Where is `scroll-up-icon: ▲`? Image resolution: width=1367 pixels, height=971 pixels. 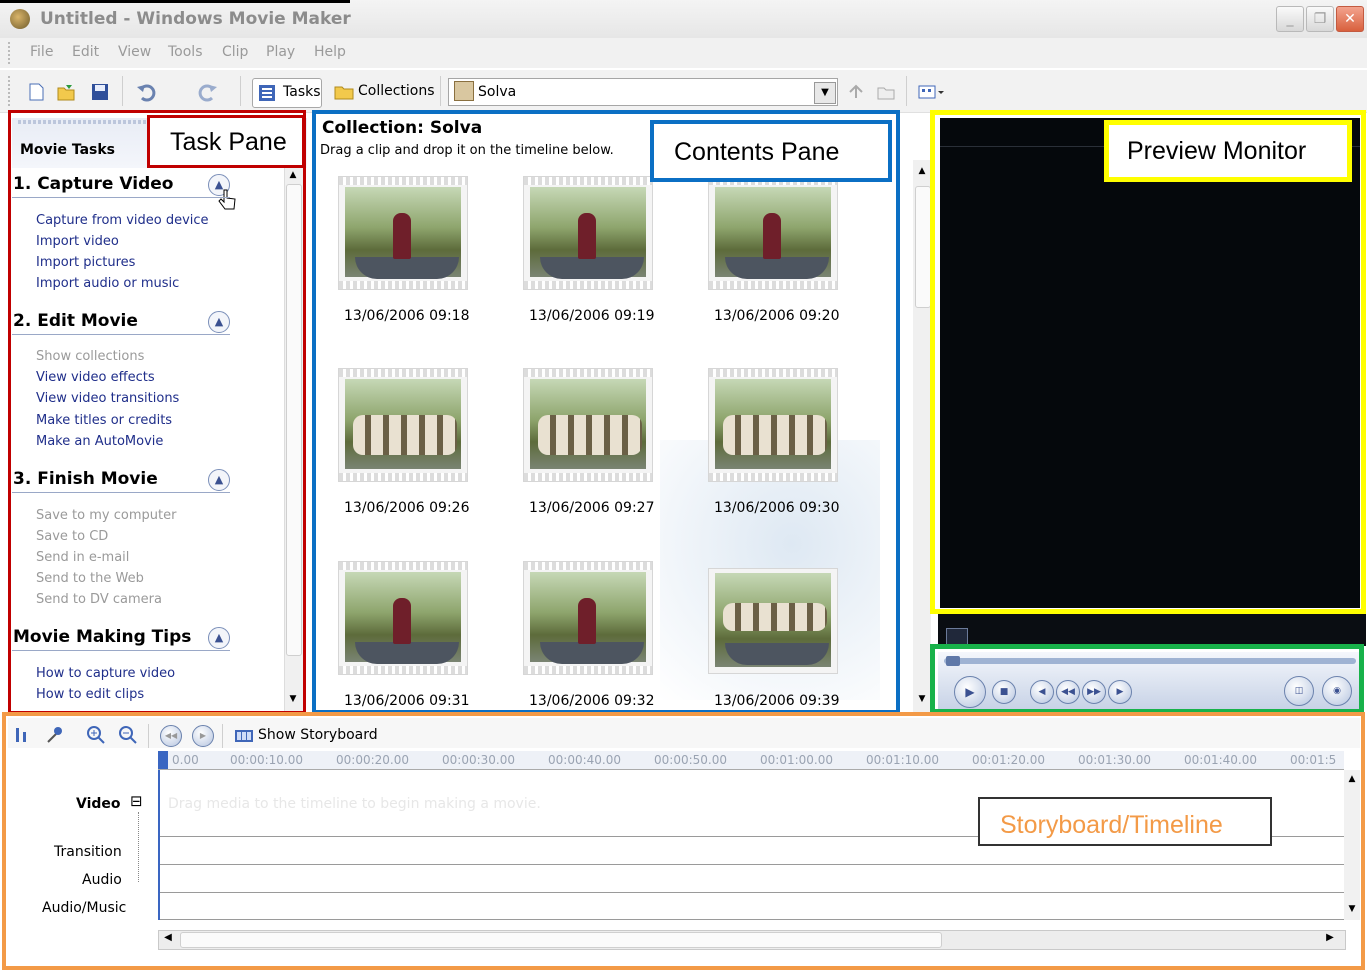
scroll-up-icon: ▲ is located at coordinates (922, 173).